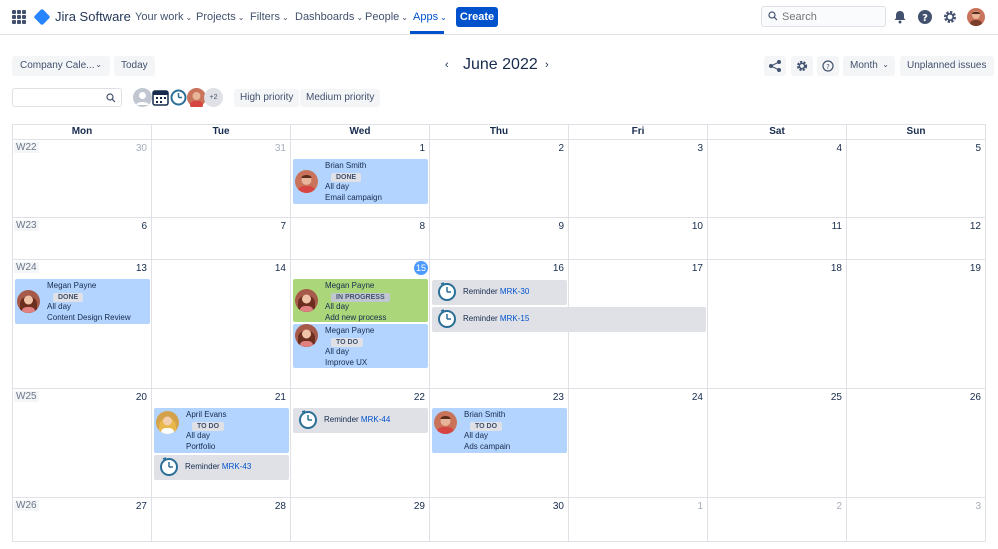 The width and height of the screenshot is (998, 549). I want to click on day-number: 30, so click(558, 506).